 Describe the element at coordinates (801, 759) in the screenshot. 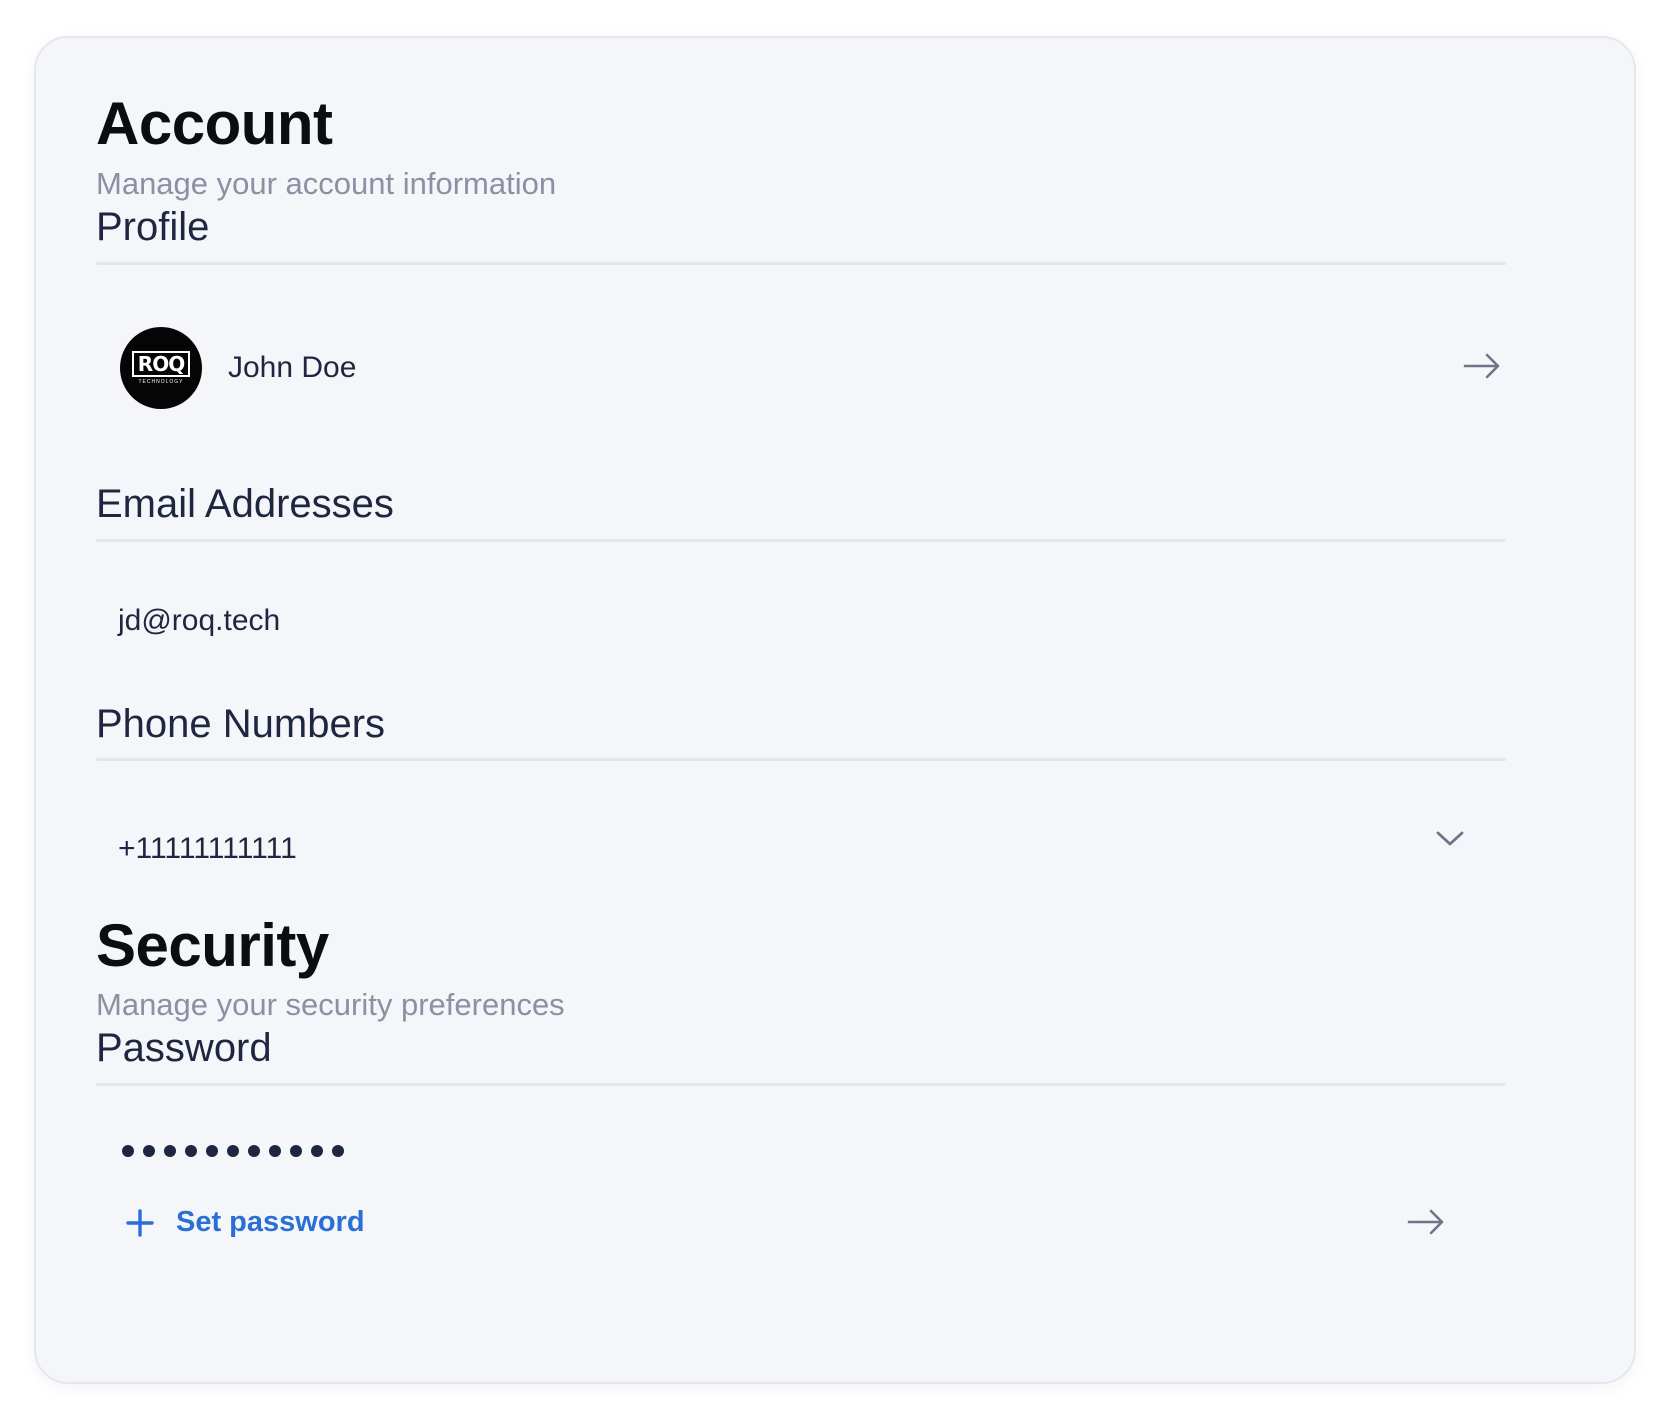

I see `phone-divider` at that location.